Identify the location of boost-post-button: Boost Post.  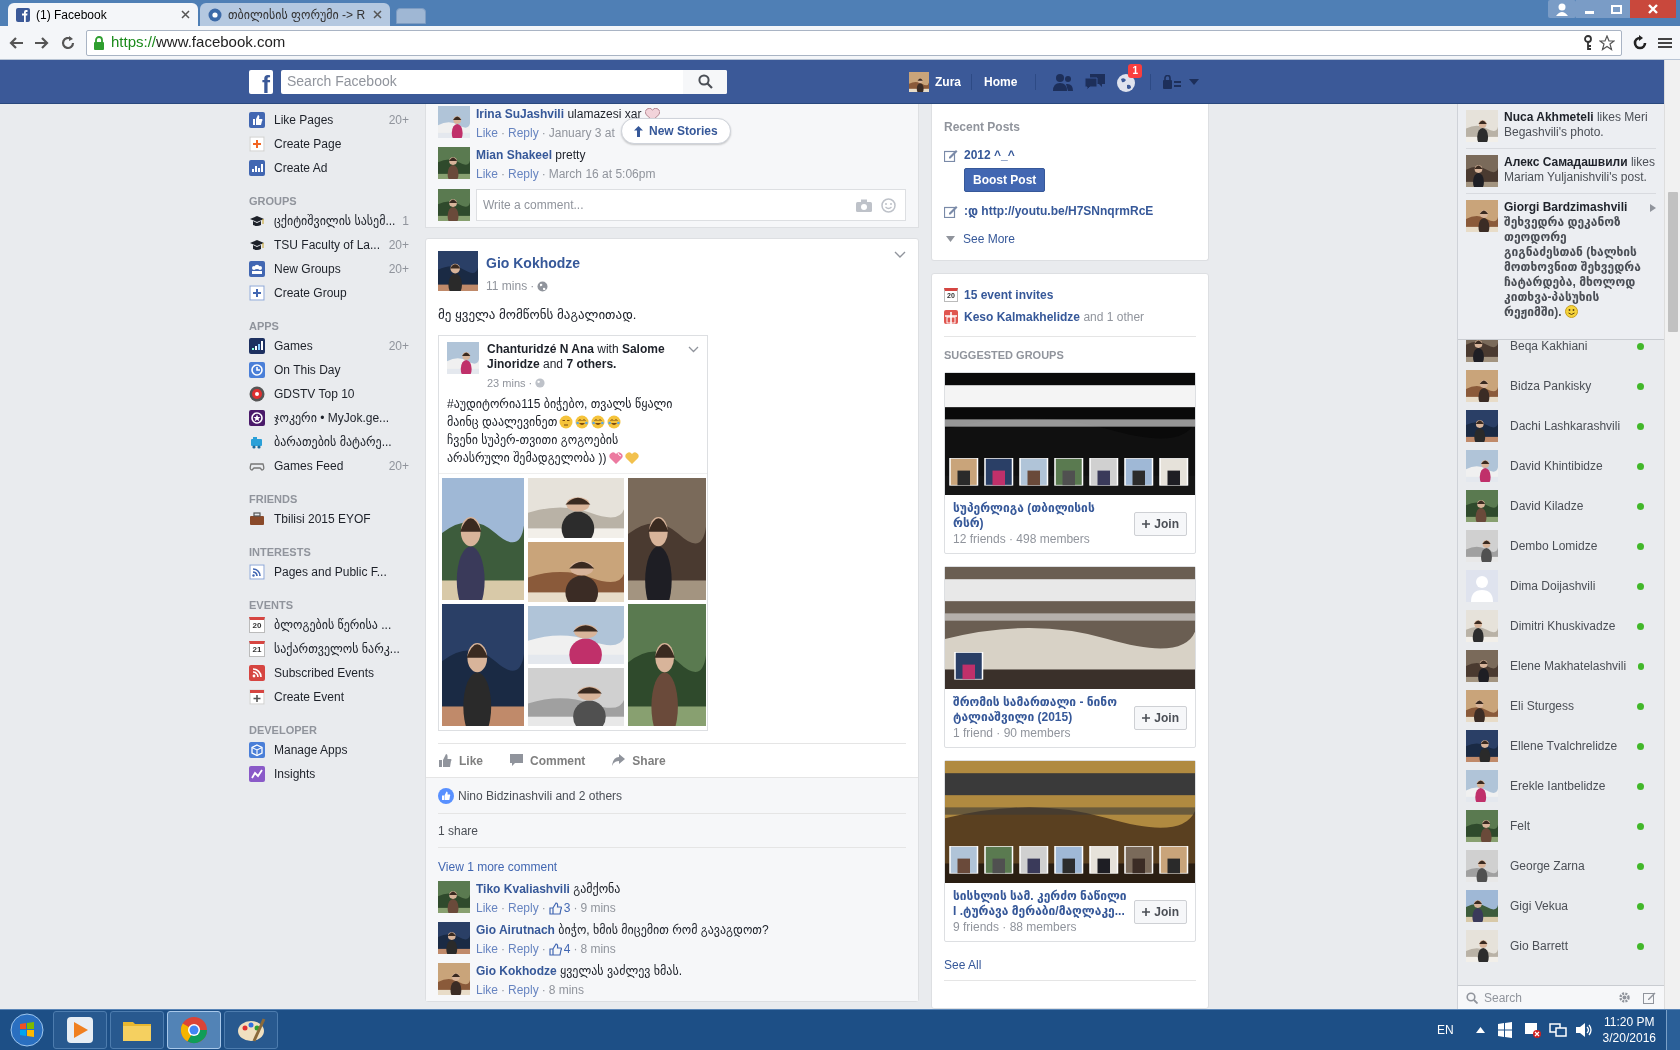
(1005, 180).